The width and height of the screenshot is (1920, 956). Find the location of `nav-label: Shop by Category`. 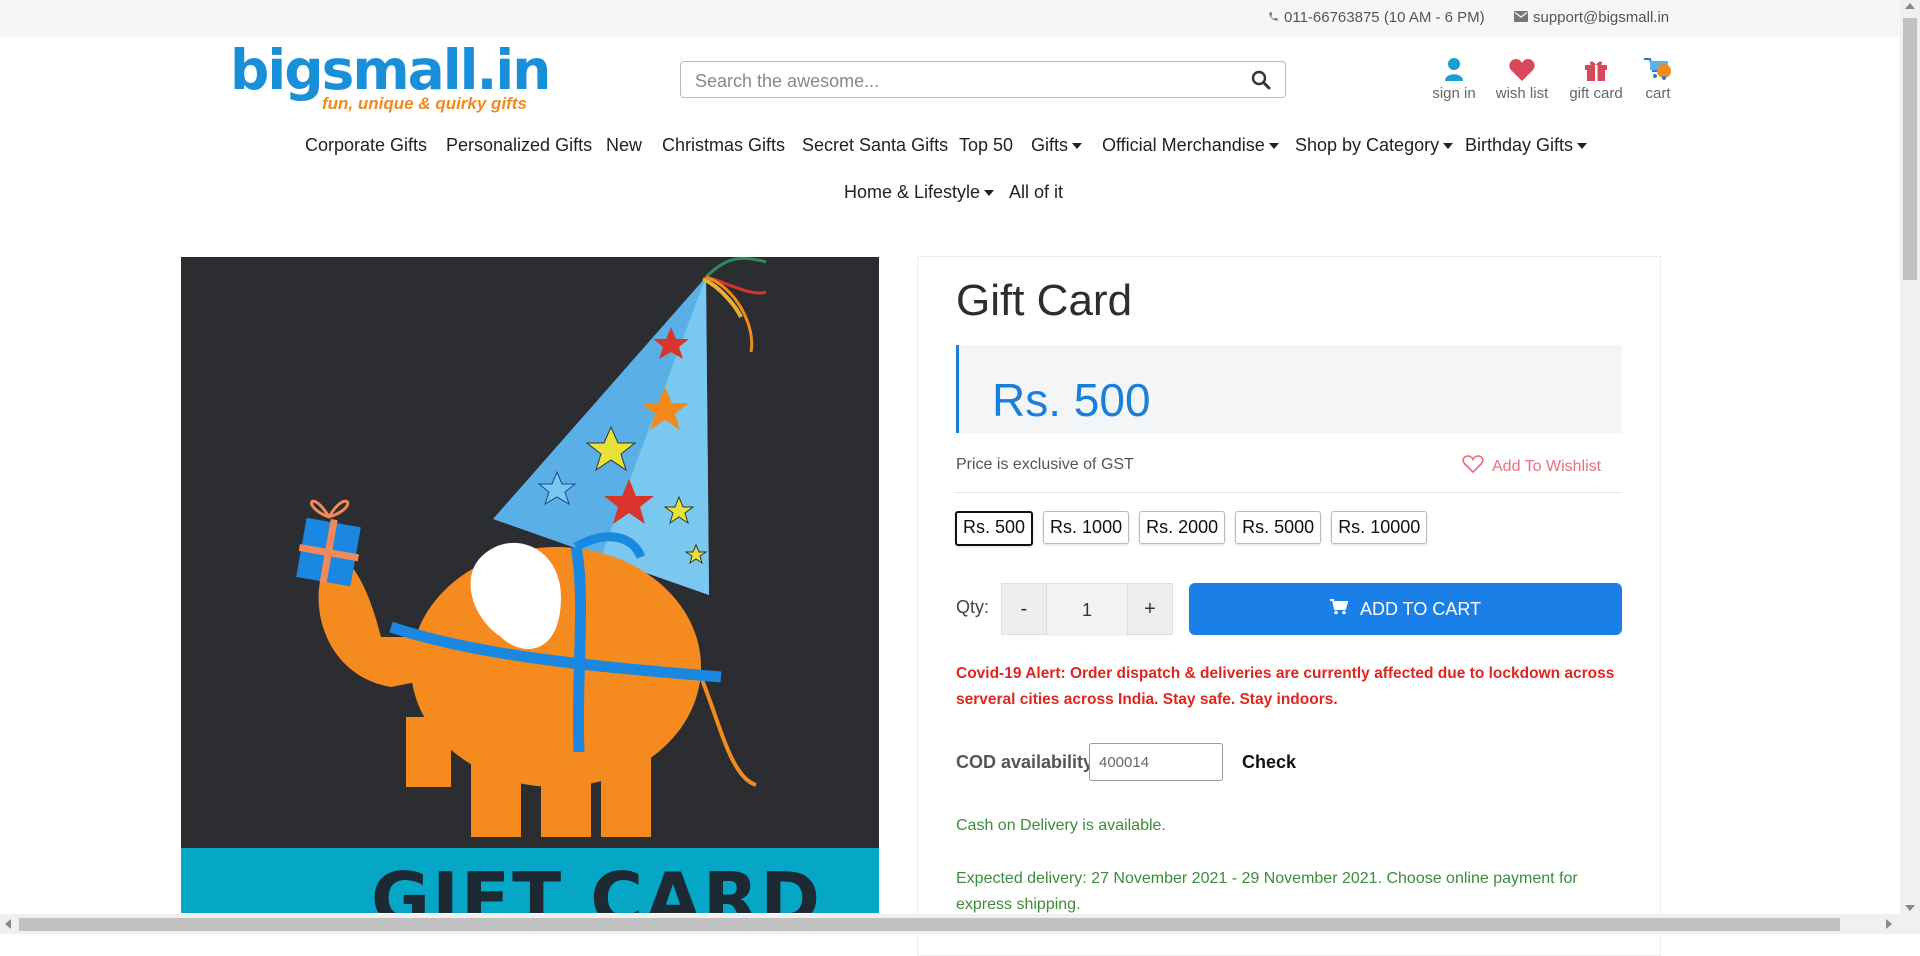

nav-label: Shop by Category is located at coordinates (1367, 145).